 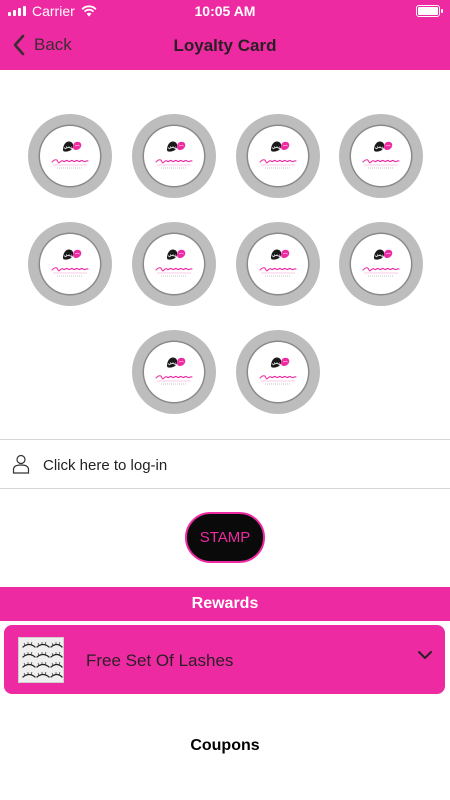 I want to click on nav-bar: Back Loyalty Card, so click(x=225, y=46).